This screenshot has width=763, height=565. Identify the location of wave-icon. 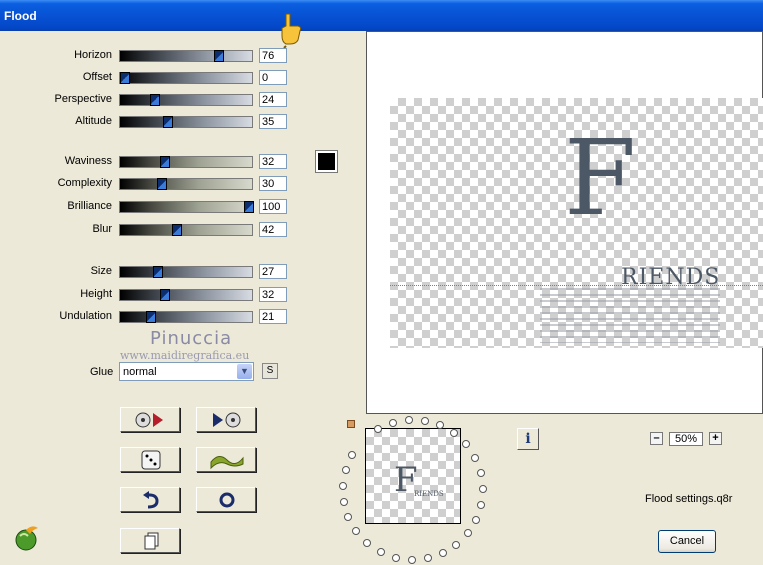
(227, 463).